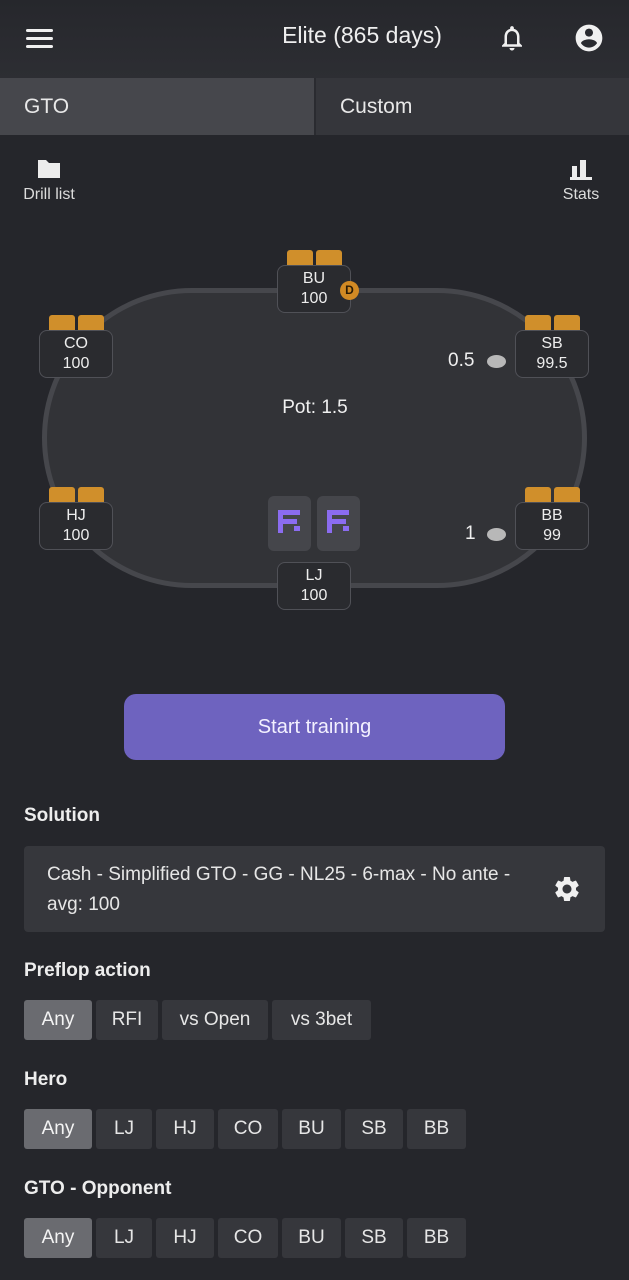 The image size is (629, 1280). Describe the element at coordinates (76, 354) in the screenshot. I see `seat-co: CO 100` at that location.